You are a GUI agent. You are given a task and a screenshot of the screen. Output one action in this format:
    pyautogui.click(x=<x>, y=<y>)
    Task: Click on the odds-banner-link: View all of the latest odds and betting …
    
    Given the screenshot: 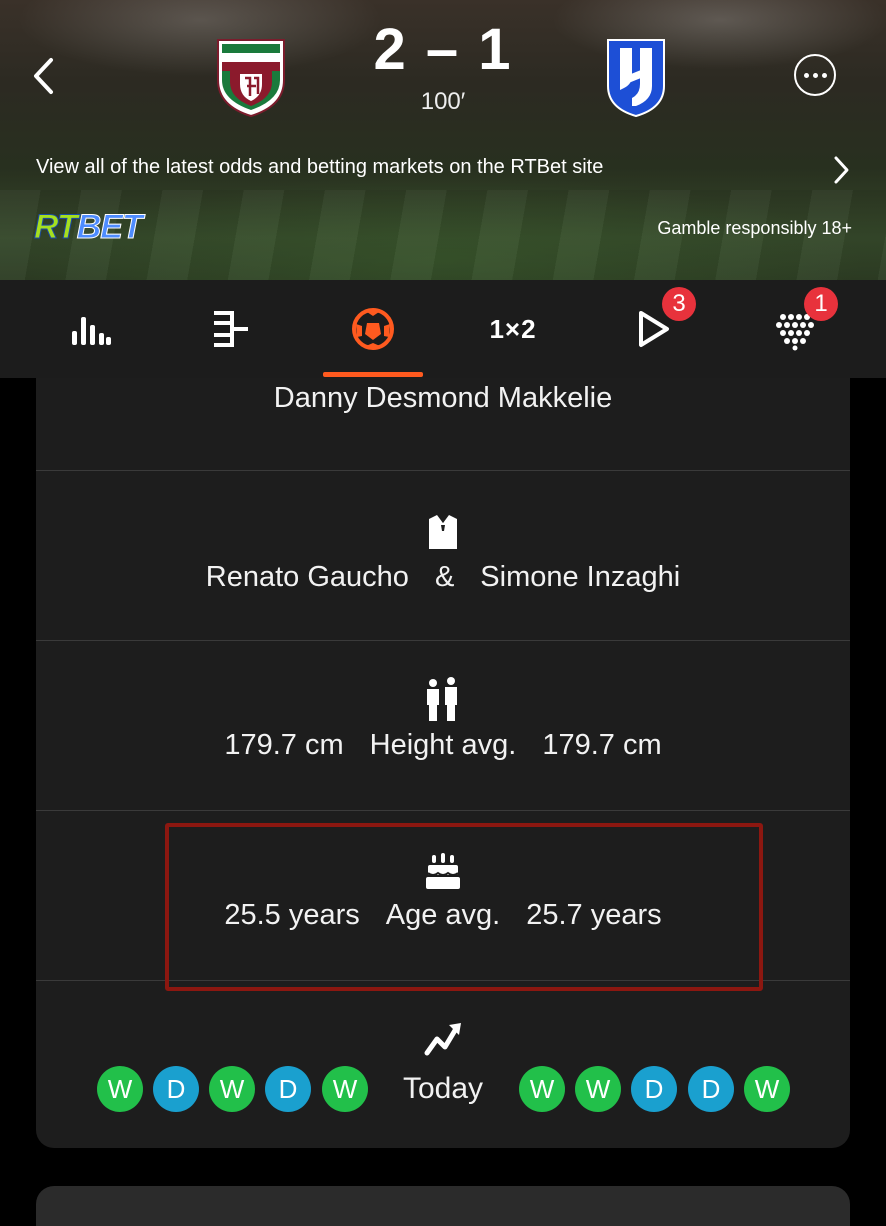 What is the action you would take?
    pyautogui.click(x=443, y=170)
    